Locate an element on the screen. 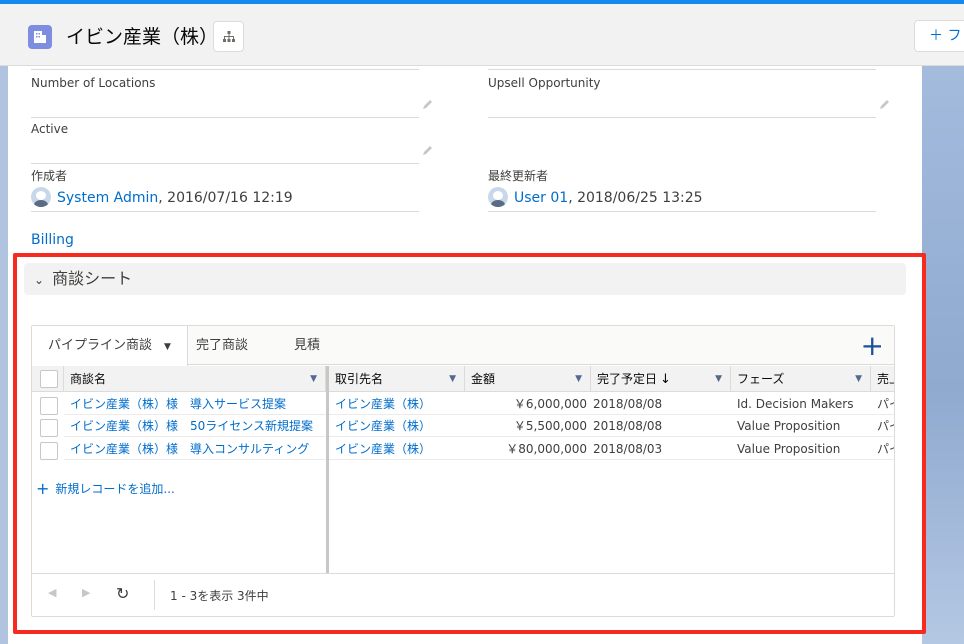 This screenshot has height=644, width=964. next-icon: ▶ is located at coordinates (86, 592).